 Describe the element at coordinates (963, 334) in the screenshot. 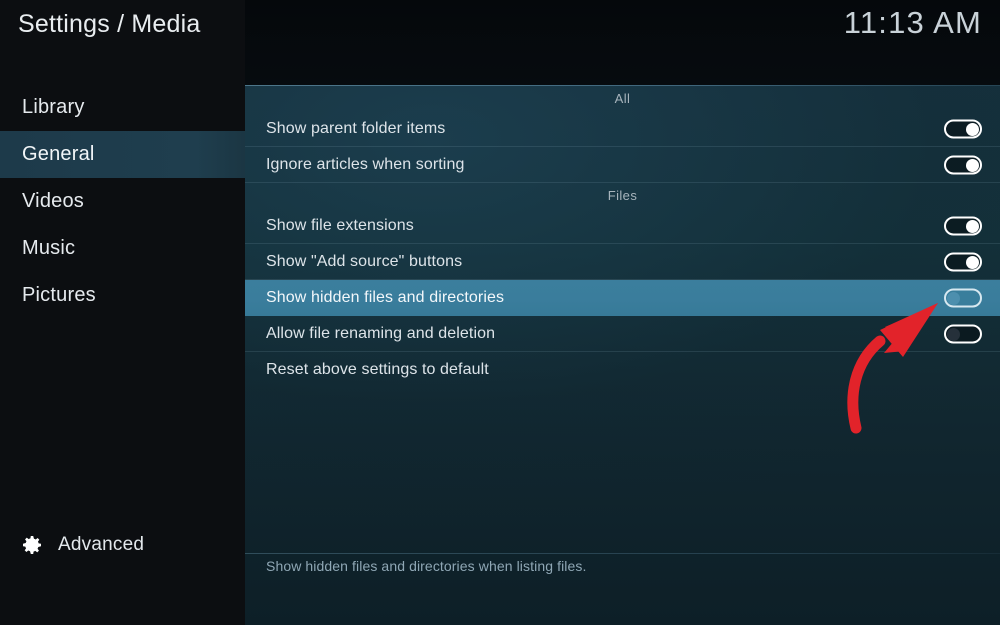

I see `allow-file-renaming-and-deletion-toggle` at that location.